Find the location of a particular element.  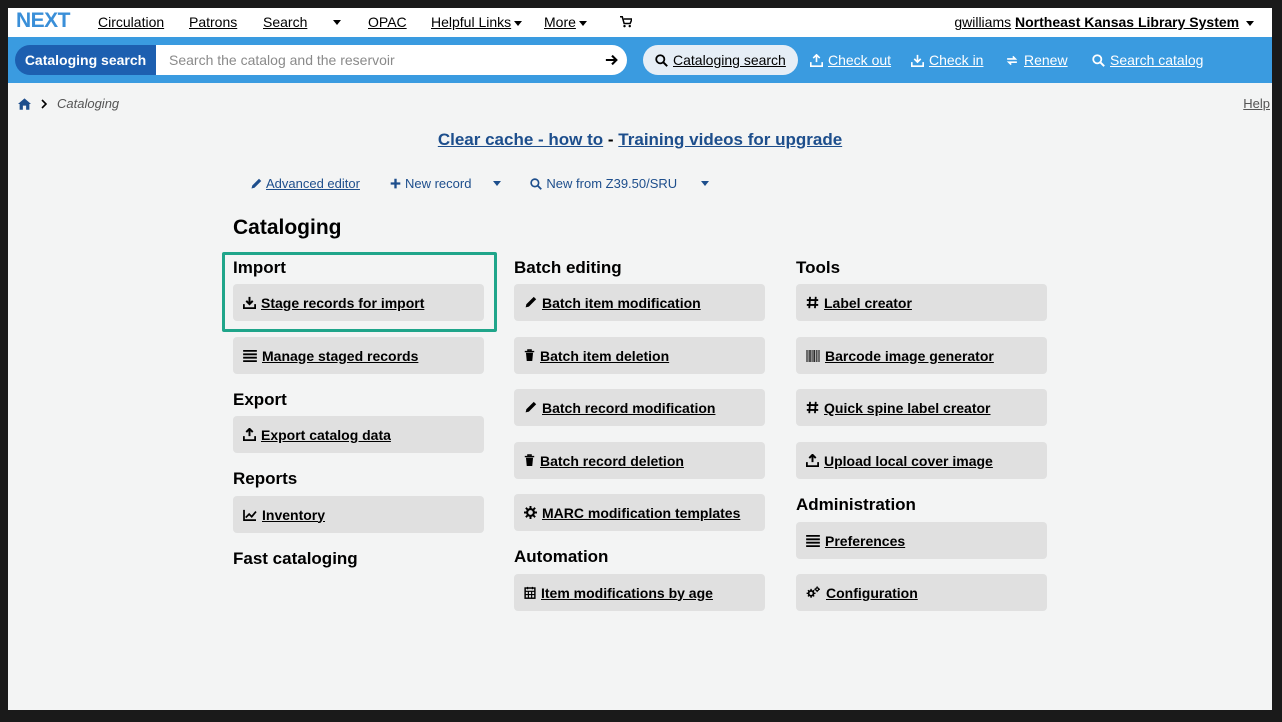

advanced-editor-button: Advanced editor is located at coordinates (305, 183).